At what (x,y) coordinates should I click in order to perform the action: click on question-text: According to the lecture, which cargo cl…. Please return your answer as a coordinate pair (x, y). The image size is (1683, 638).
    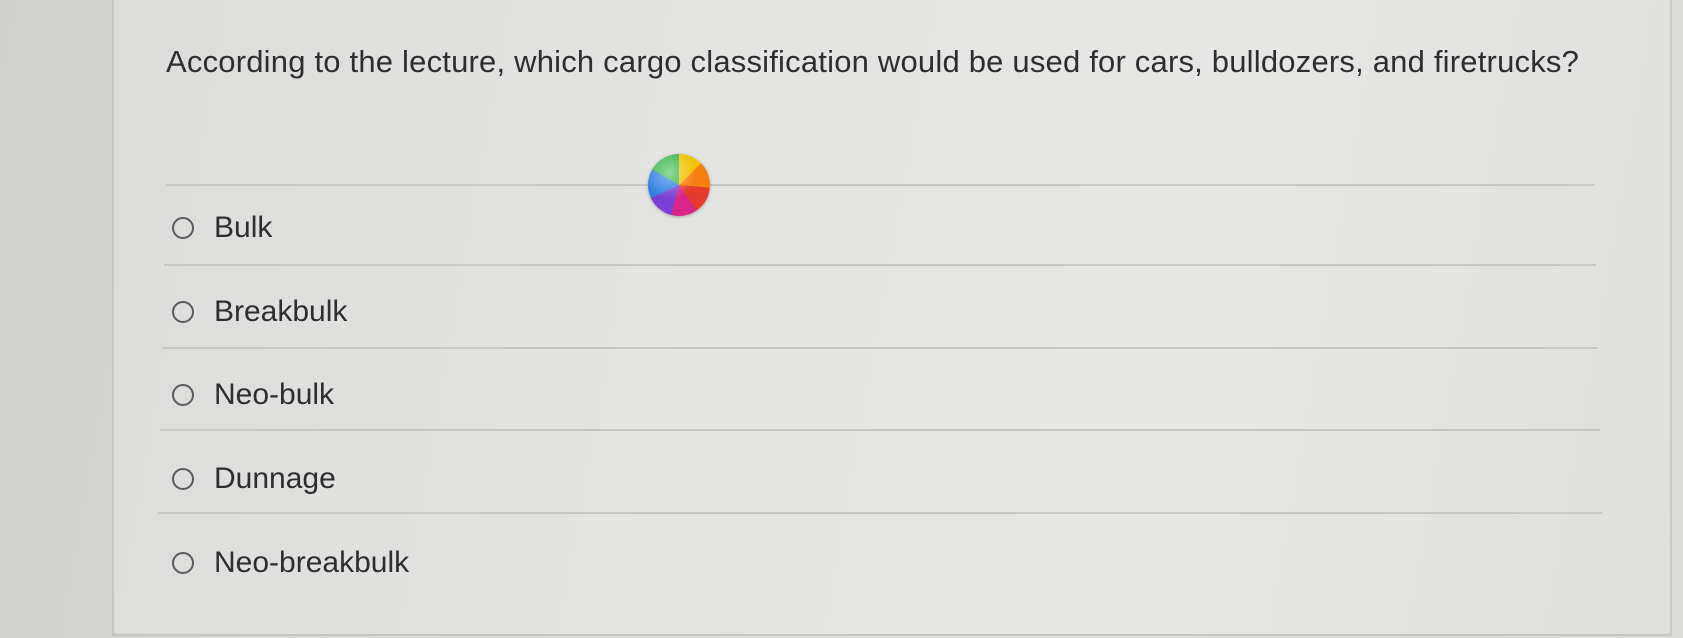
    Looking at the image, I should click on (873, 61).